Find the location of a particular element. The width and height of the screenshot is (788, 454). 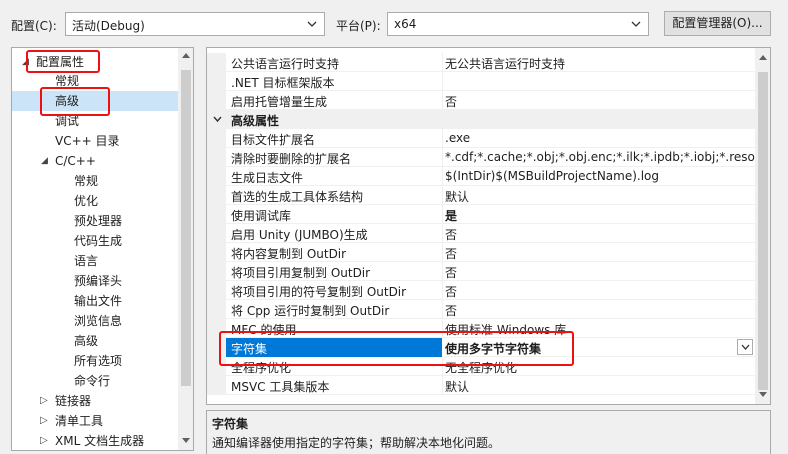

property-row: .NET 目标框架版本 is located at coordinates (481, 81).